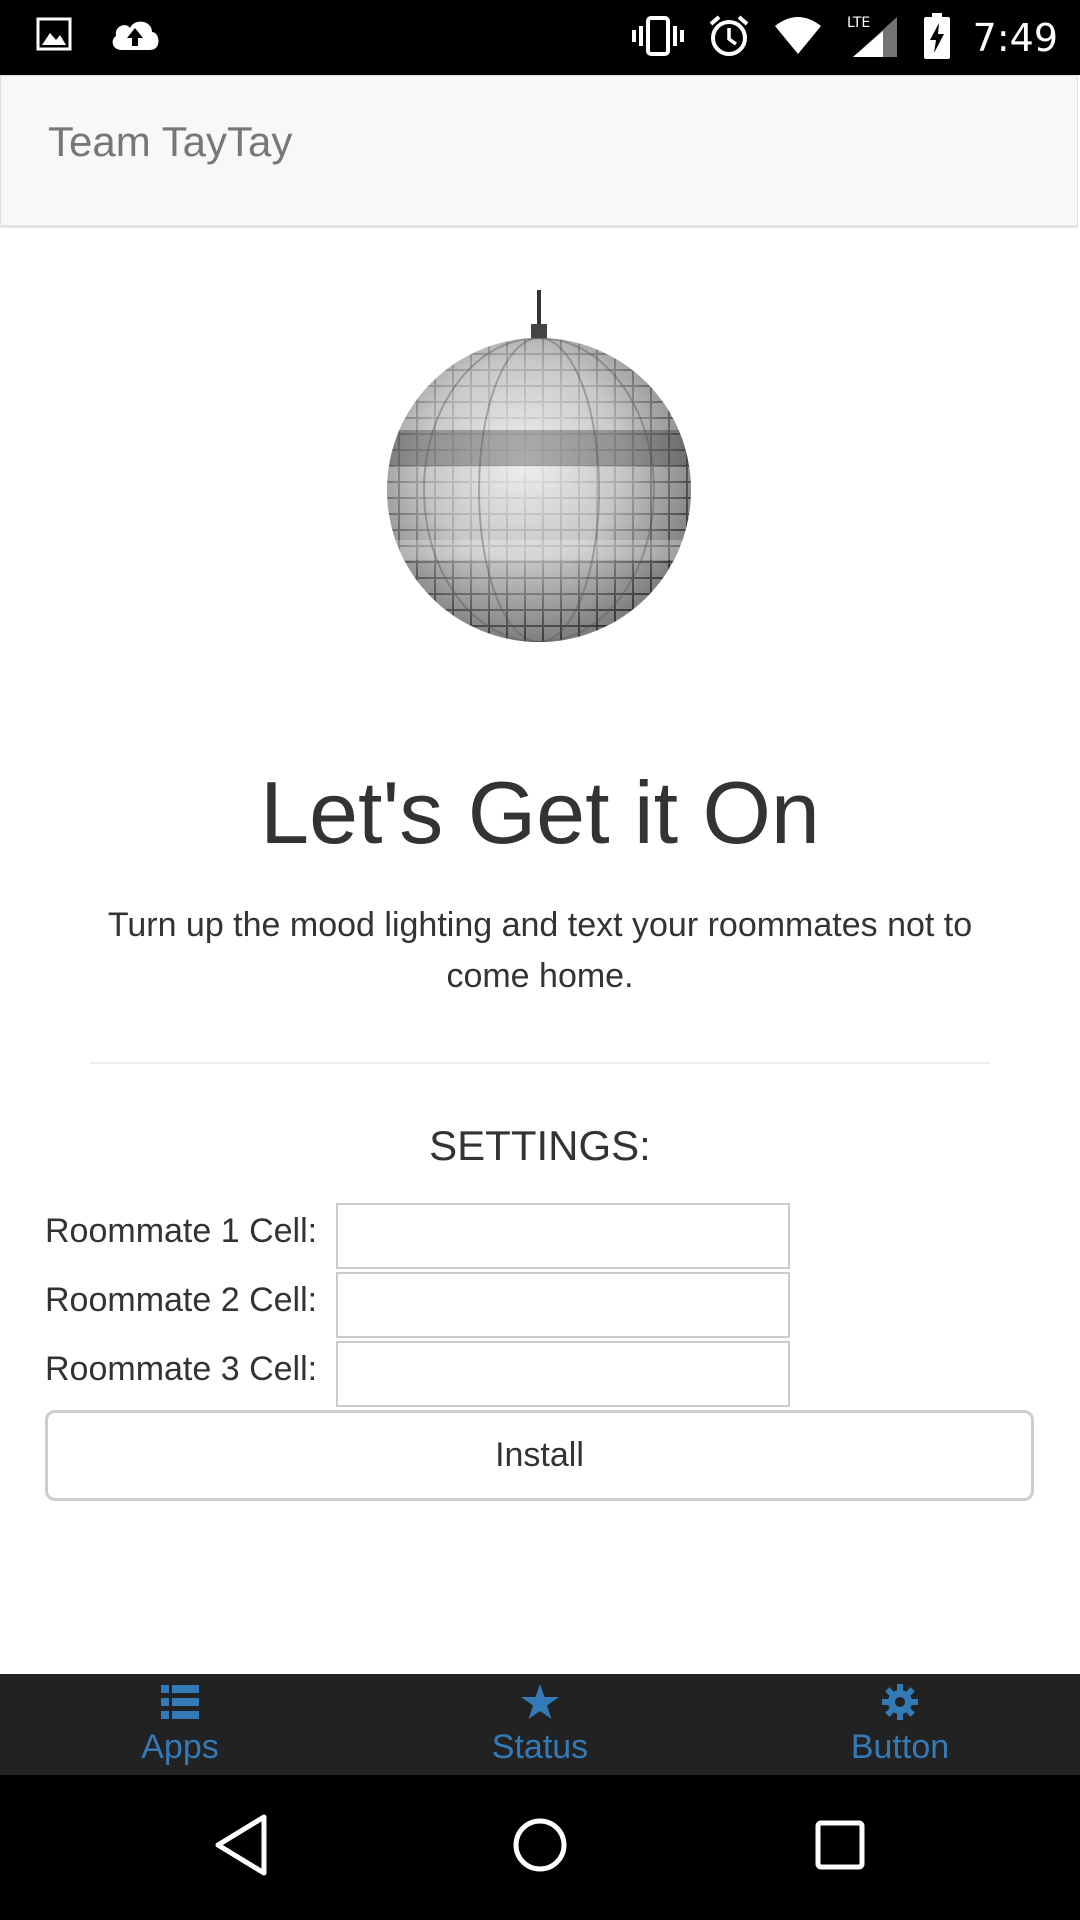  I want to click on page-headline: Let's Get it On, so click(540, 812).